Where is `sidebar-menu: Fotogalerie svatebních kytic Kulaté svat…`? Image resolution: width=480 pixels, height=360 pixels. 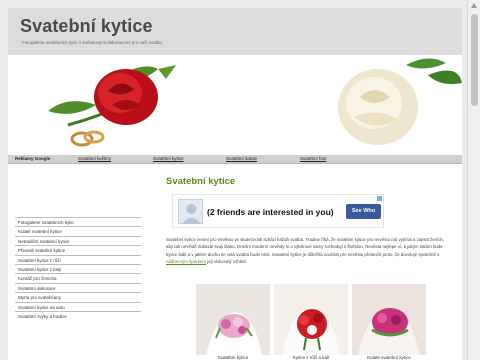
sidebar-menu: Fotogalerie svatebních kytic Kulaté svat… is located at coordinates (78, 268).